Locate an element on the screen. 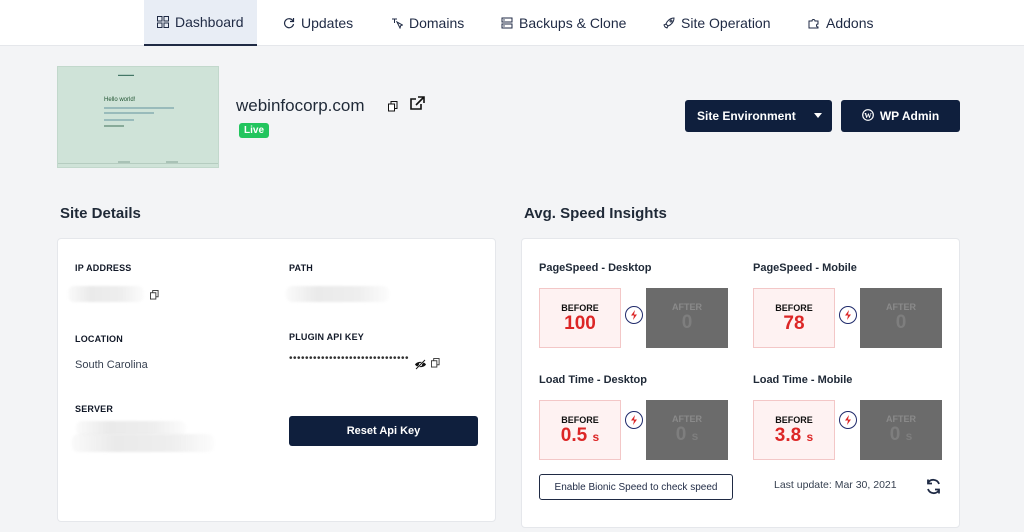 This screenshot has width=1024, height=532. external-link-icon is located at coordinates (417, 105).